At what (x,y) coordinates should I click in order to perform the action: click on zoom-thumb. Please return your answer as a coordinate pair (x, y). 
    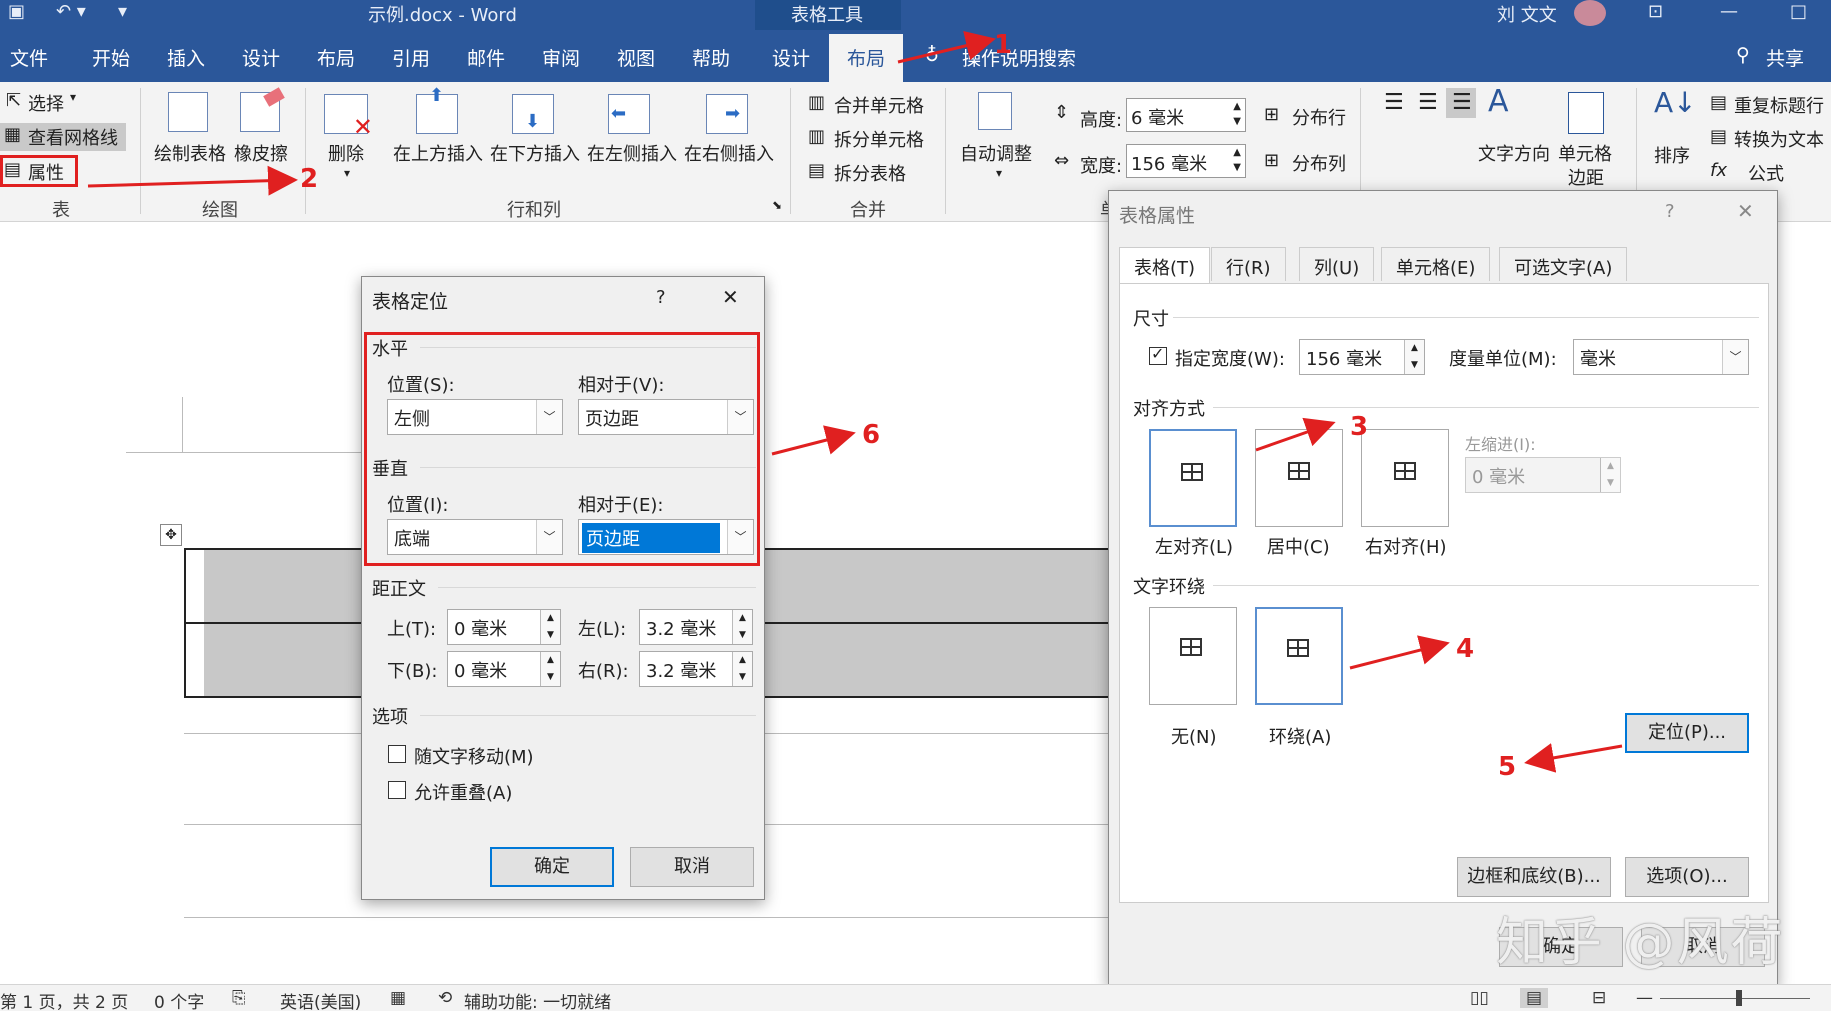
    Looking at the image, I should click on (1739, 998).